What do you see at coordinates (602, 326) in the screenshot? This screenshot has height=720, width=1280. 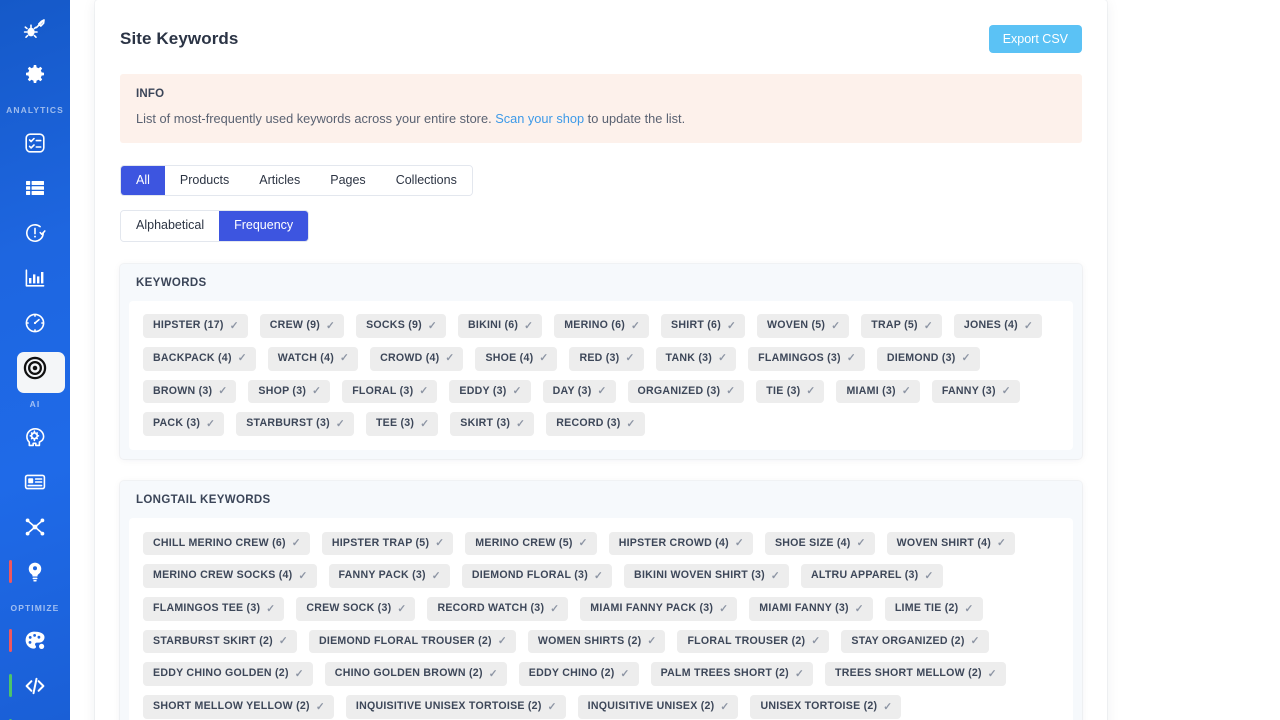 I see `keyword-chip: MERINO (6) ✓` at bounding box center [602, 326].